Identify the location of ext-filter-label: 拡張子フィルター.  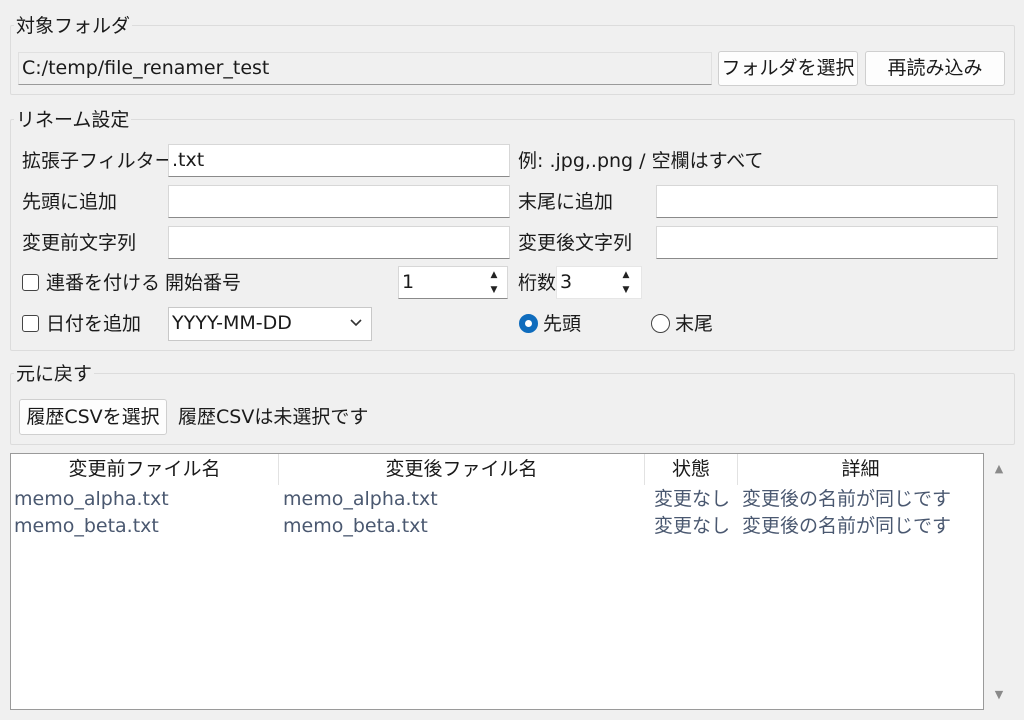
(98, 161).